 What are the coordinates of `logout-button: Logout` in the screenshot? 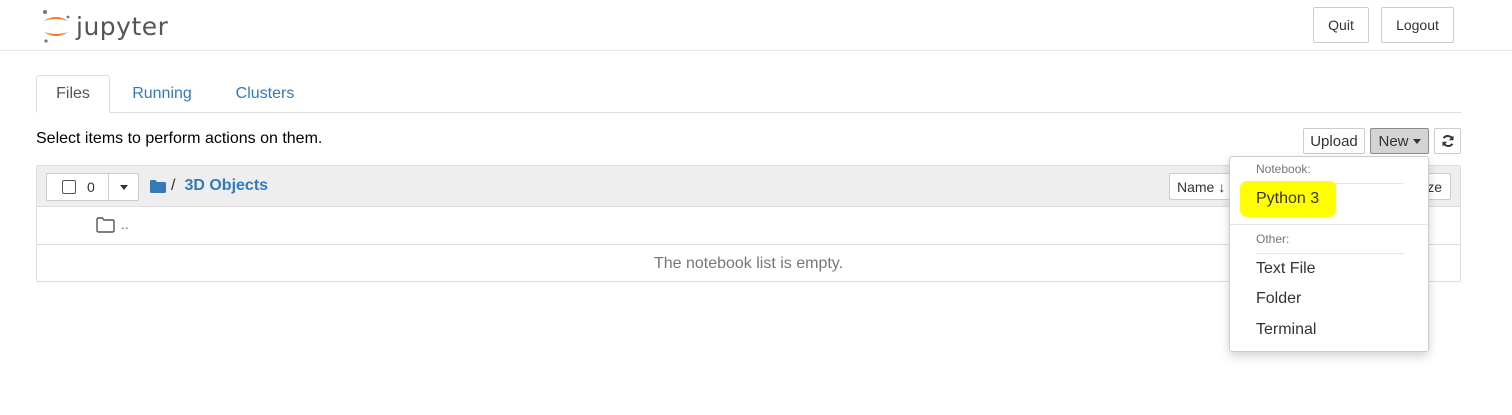 It's located at (1417, 25).